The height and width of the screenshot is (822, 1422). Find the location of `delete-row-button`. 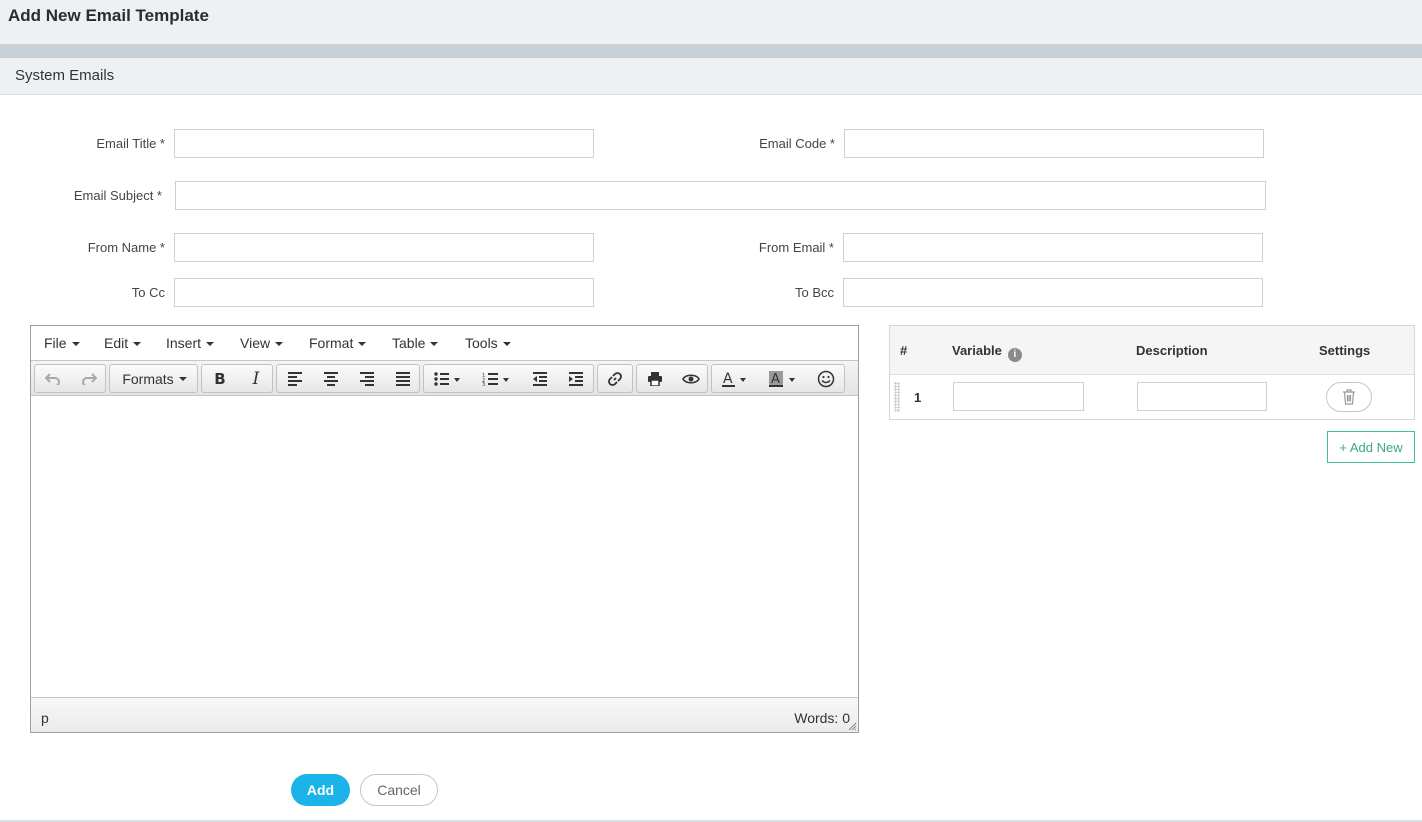

delete-row-button is located at coordinates (1349, 397).